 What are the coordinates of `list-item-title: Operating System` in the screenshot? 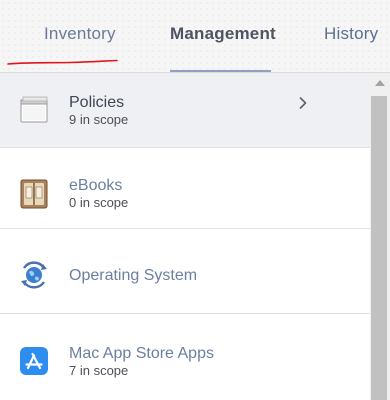 It's located at (133, 275).